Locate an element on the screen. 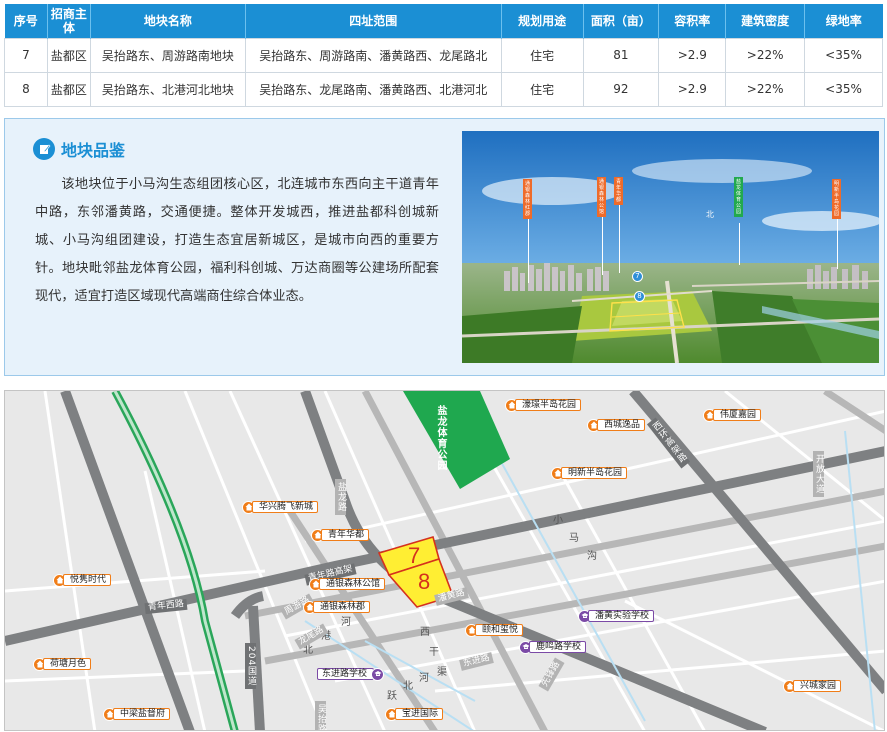  poi-label: 潘黄实验学校 is located at coordinates (621, 616).